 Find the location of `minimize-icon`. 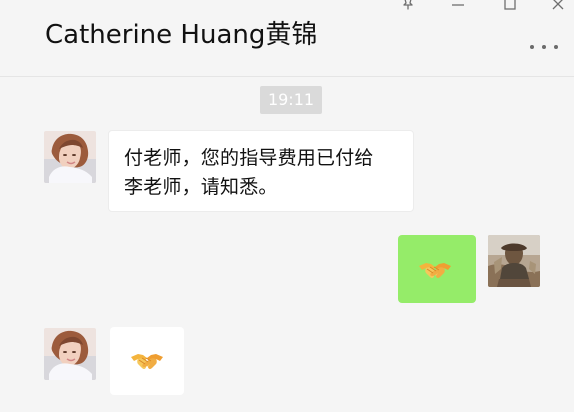

minimize-icon is located at coordinates (458, 4).